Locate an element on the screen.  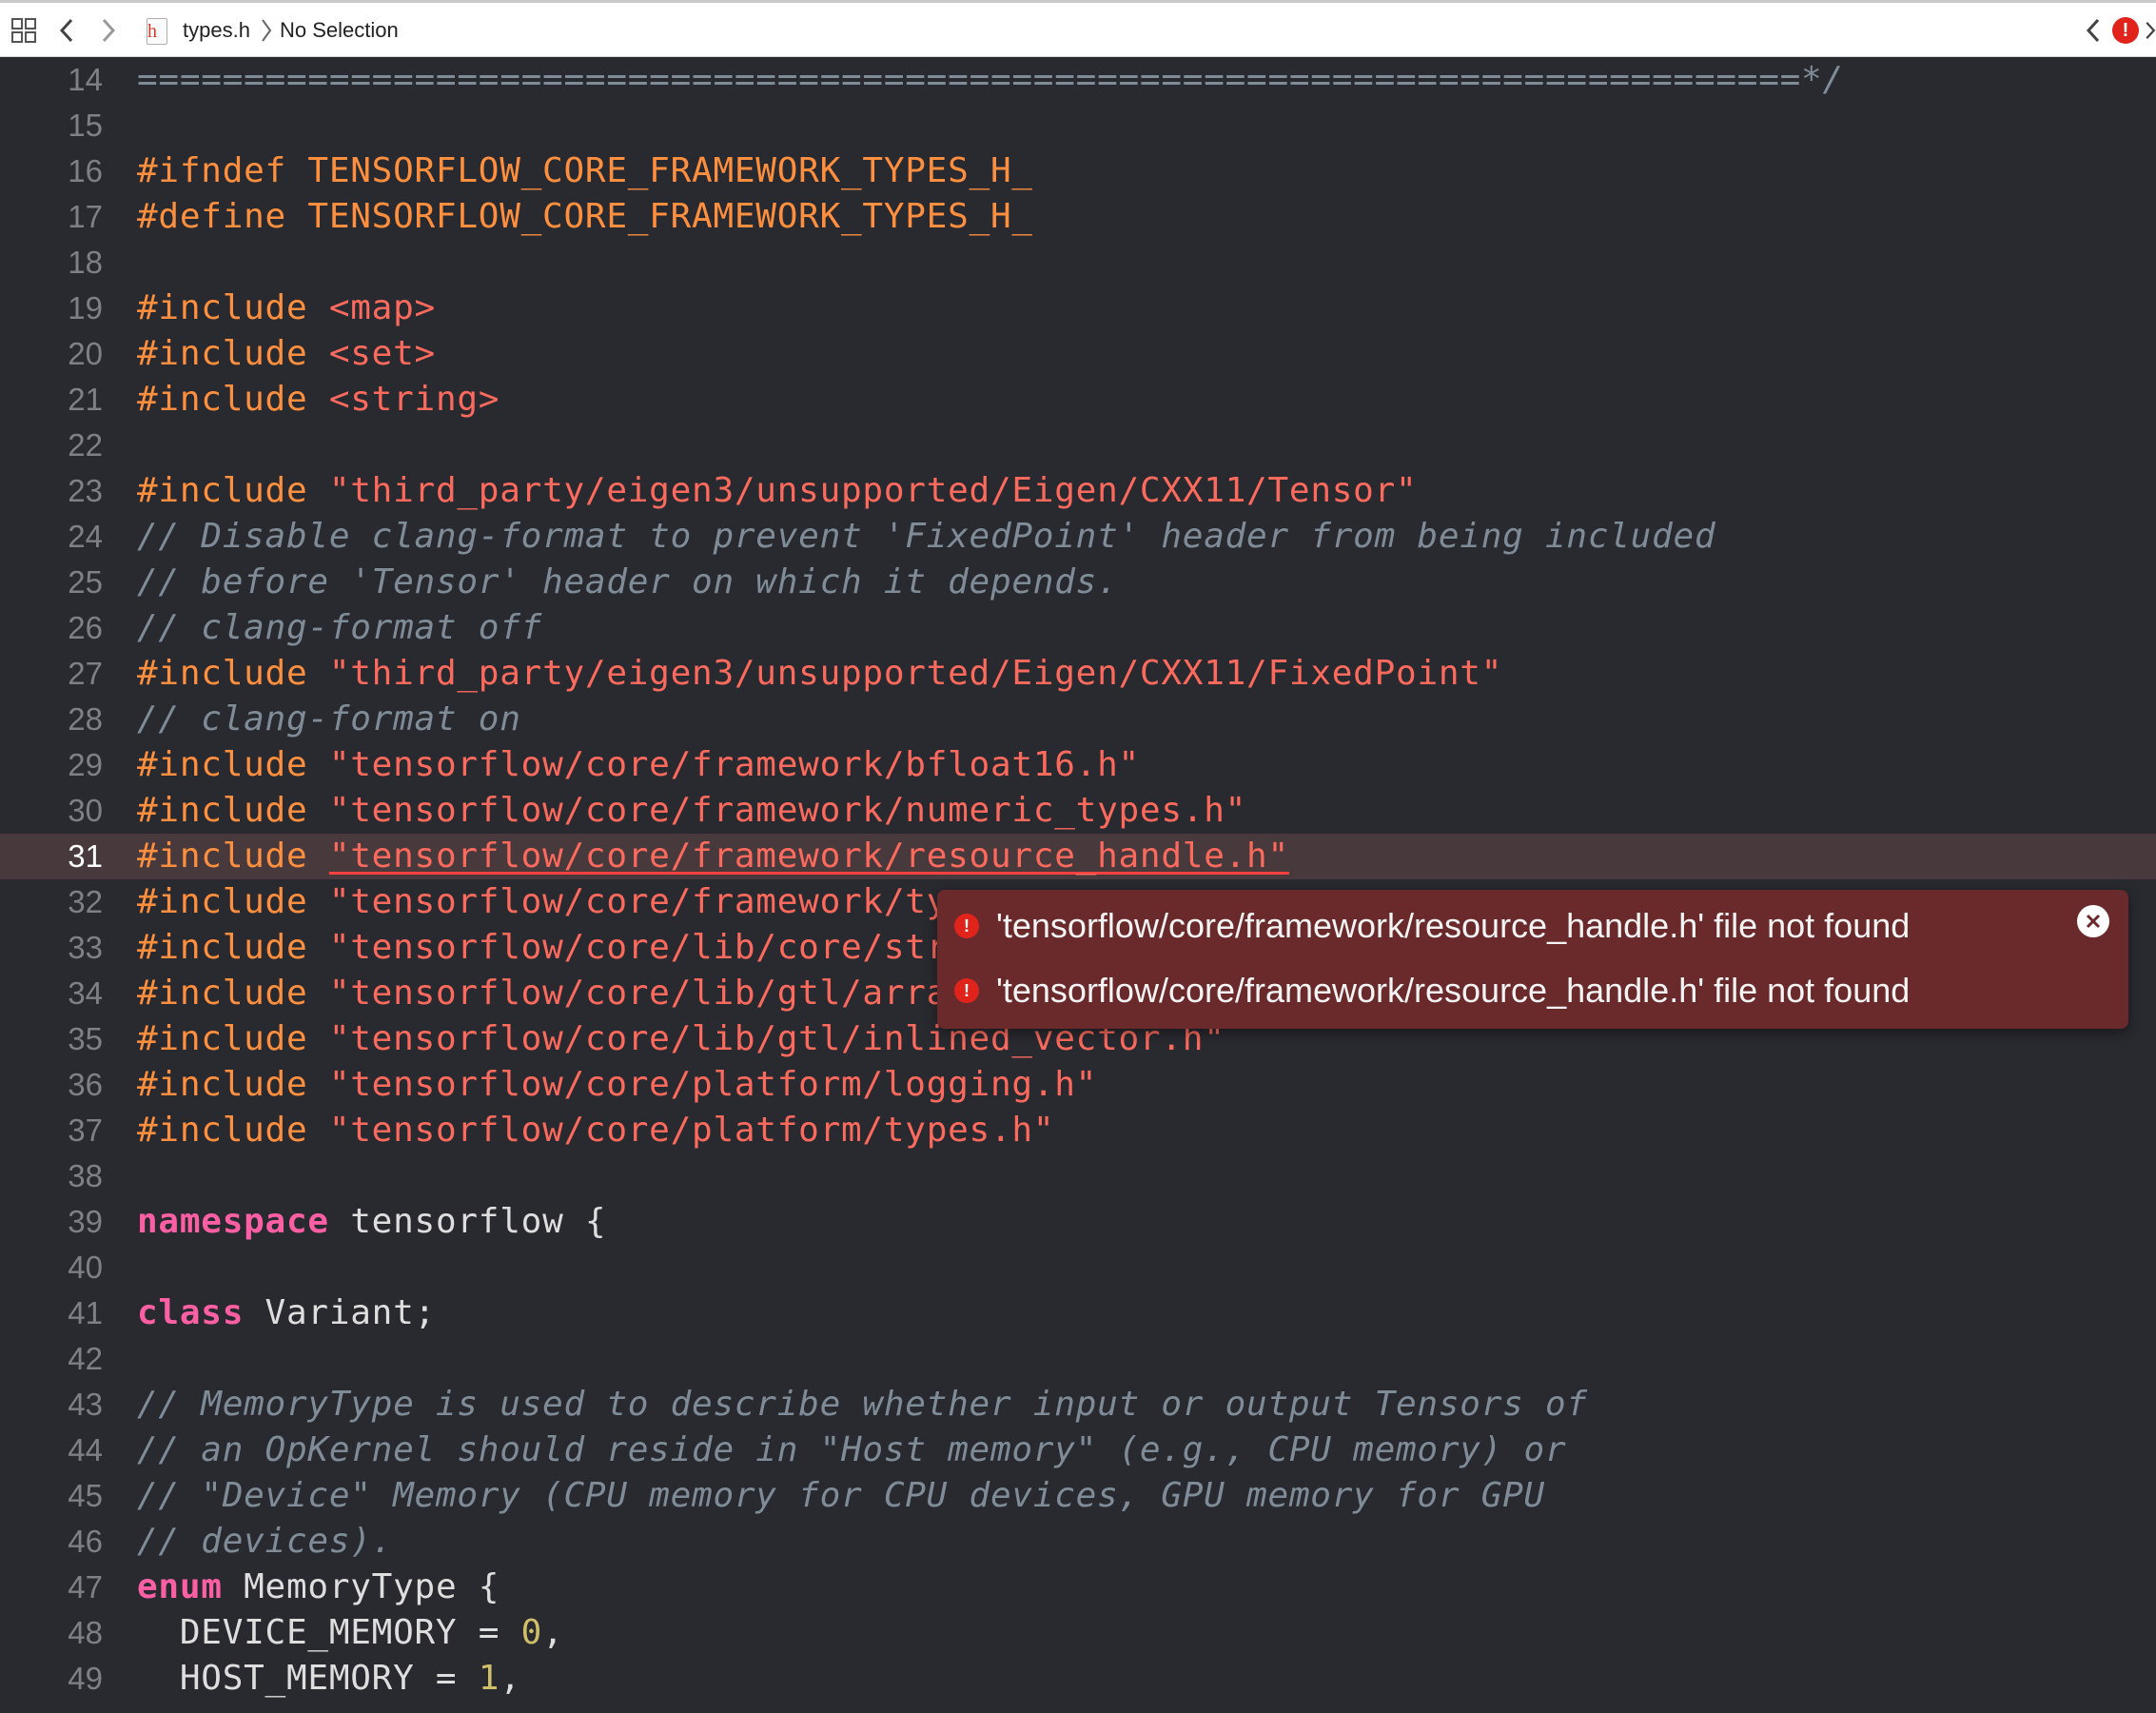
code-text: #include "tensorflow/core/framework/ty is located at coordinates (542, 902).